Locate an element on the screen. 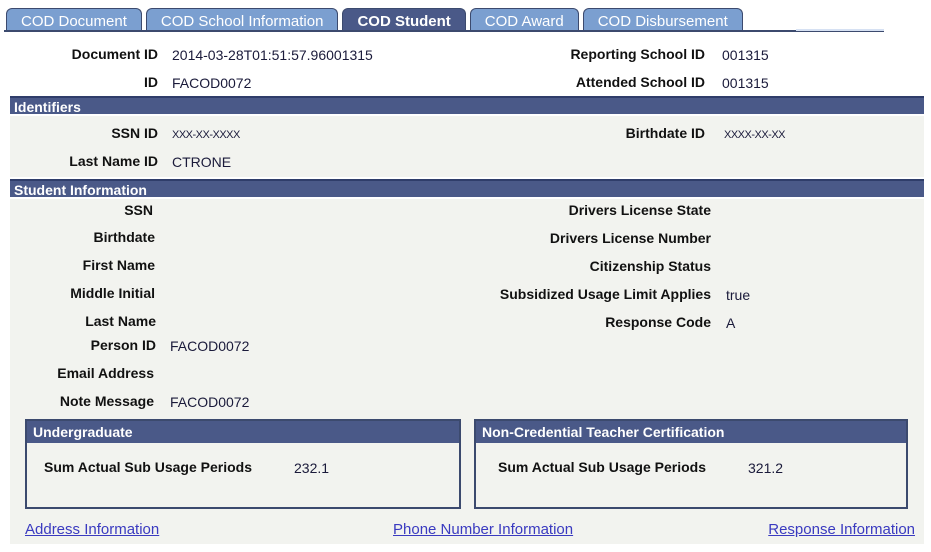  note-message-label: Note Message is located at coordinates (106, 401).